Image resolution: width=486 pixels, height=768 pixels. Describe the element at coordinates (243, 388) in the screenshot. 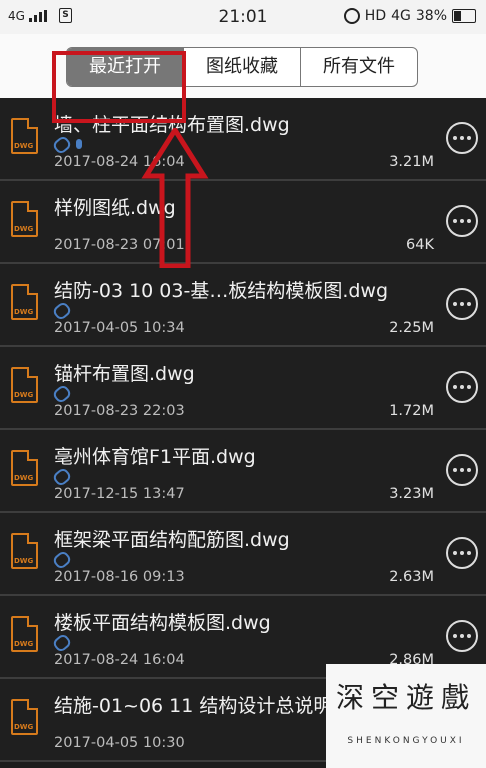

I see `file-row: DWG 锚杆布置图.dwg 2017-08-23 22:03 1.72M` at that location.